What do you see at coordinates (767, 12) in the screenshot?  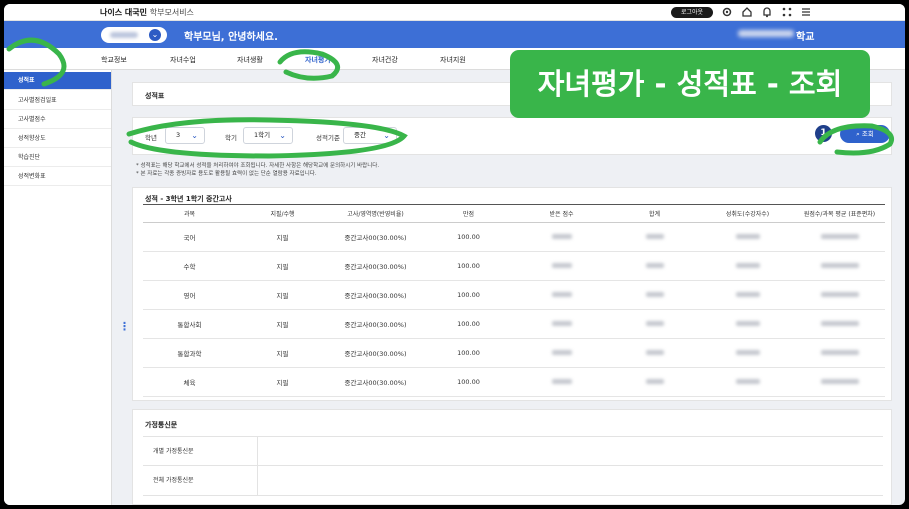 I see `bell-icon` at bounding box center [767, 12].